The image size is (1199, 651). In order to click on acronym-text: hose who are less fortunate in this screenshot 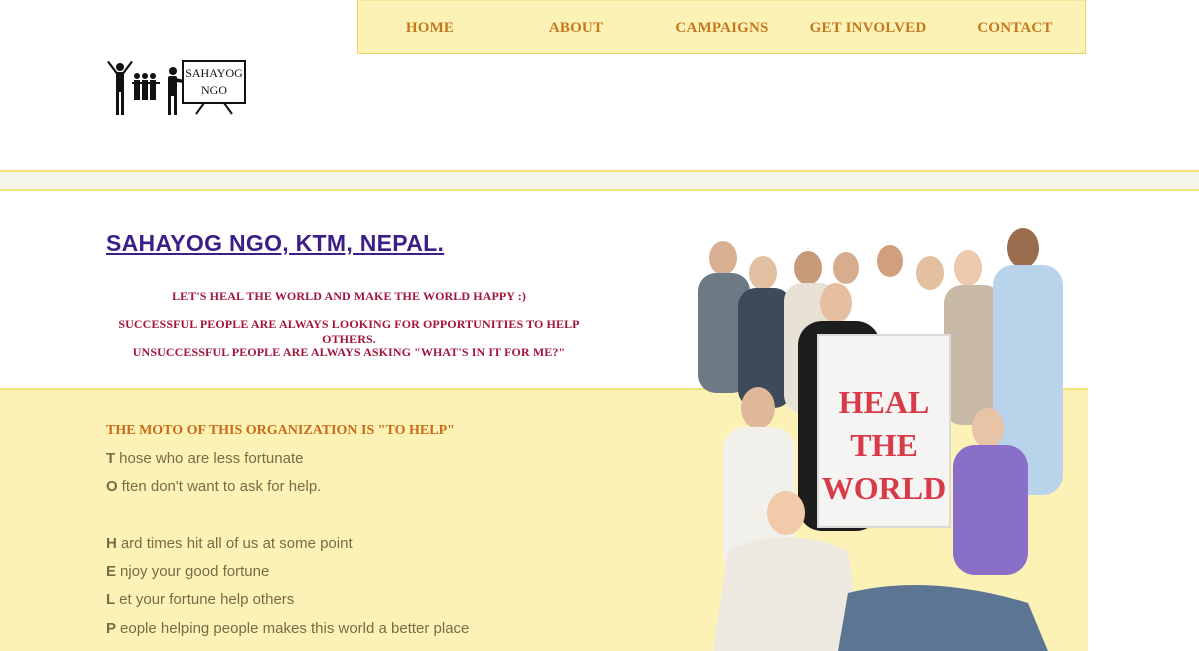, I will do `click(211, 458)`.